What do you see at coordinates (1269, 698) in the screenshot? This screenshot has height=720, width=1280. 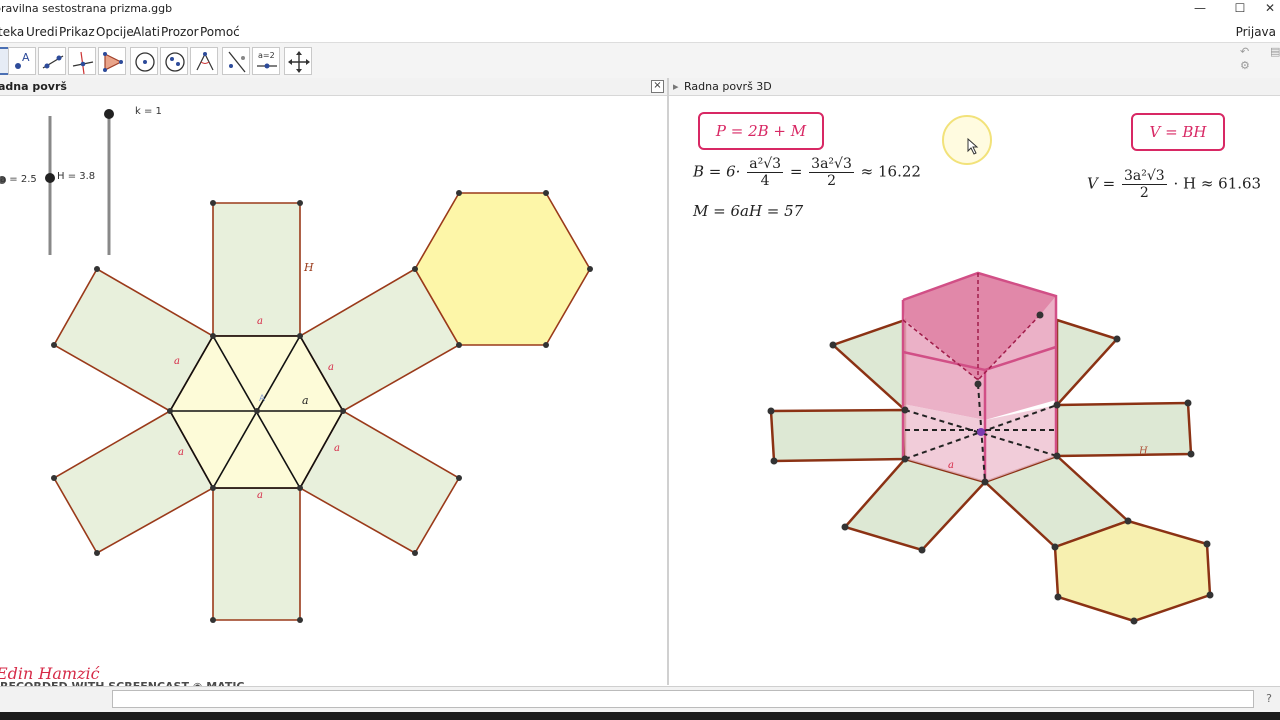 I see `help-icon: ?` at bounding box center [1269, 698].